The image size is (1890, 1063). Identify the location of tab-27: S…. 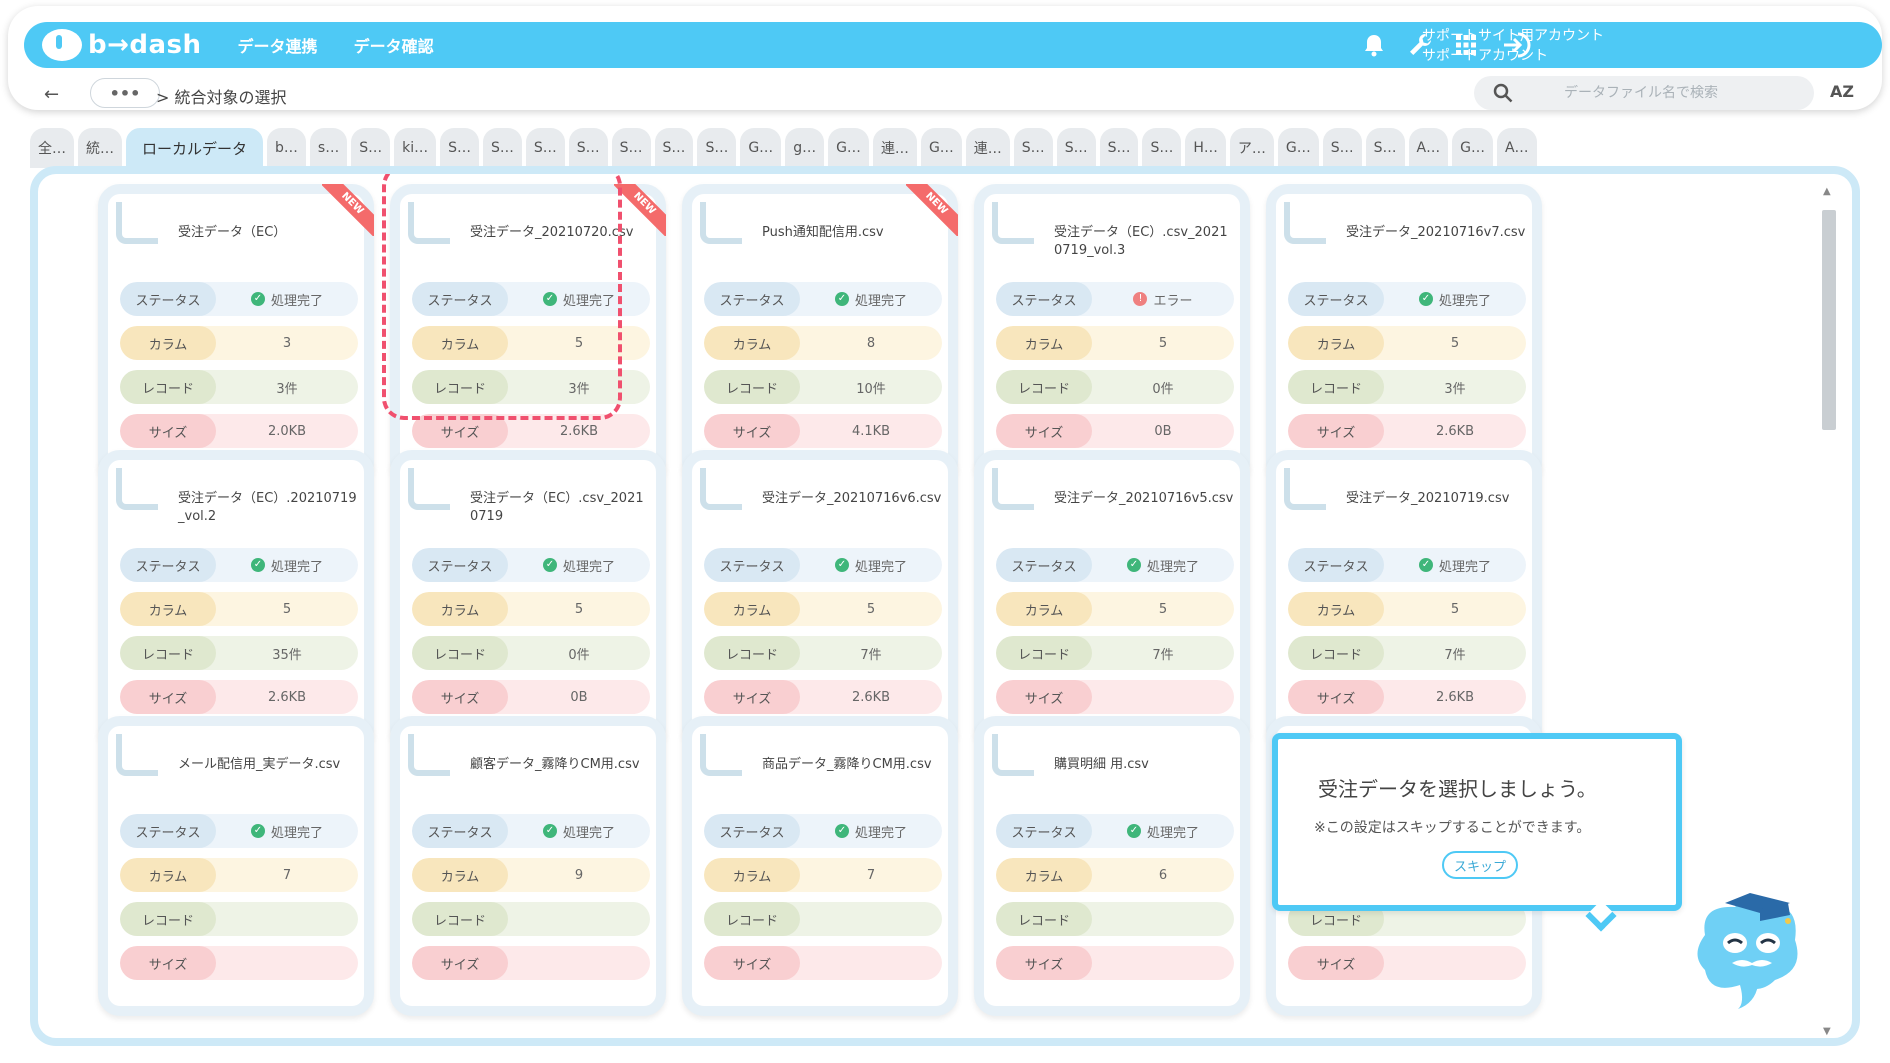
(1342, 148).